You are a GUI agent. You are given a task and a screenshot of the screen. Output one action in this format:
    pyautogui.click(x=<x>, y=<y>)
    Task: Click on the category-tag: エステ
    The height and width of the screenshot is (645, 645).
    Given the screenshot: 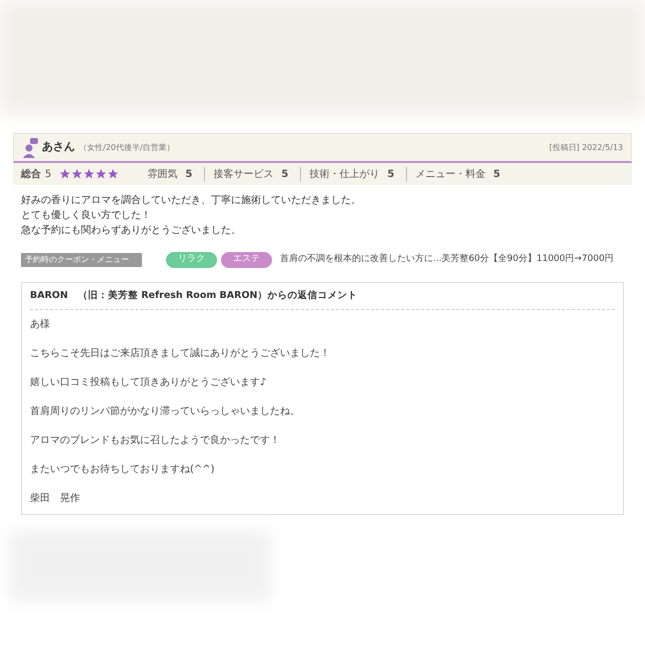 What is the action you would take?
    pyautogui.click(x=246, y=260)
    